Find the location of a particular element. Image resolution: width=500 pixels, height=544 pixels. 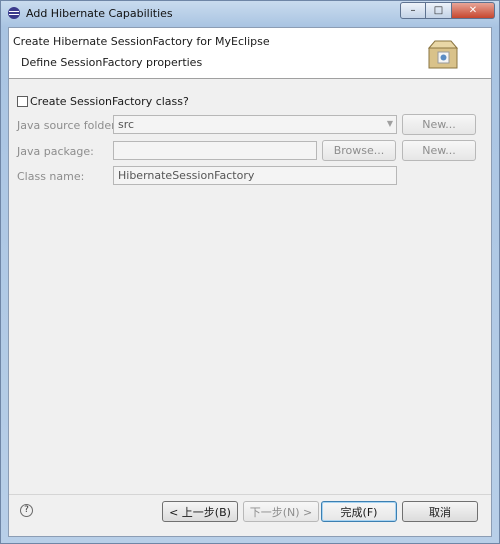

minimize-button: – is located at coordinates (413, 10).